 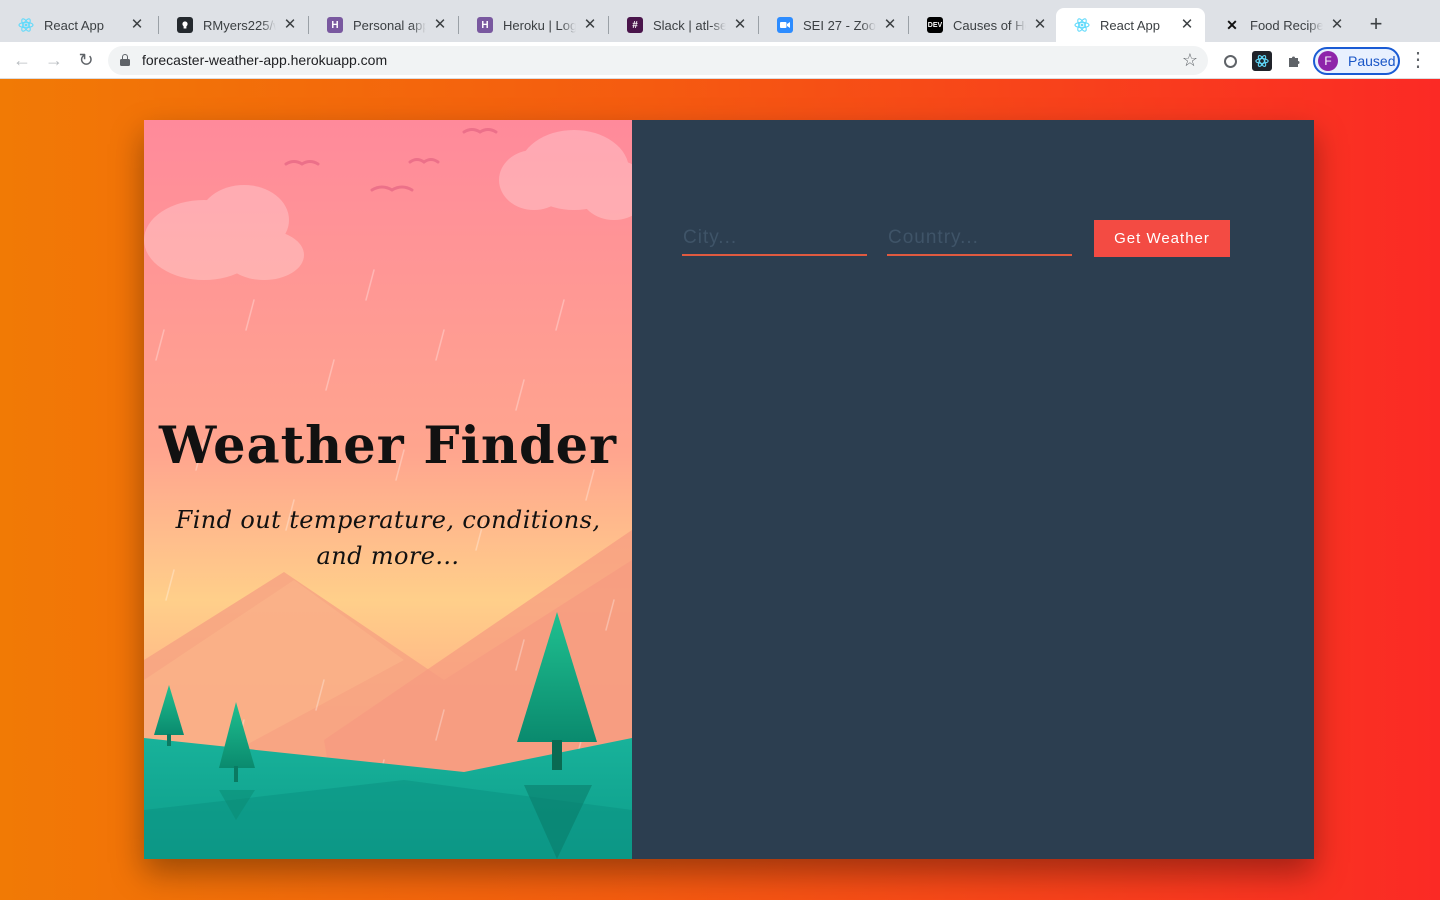 What do you see at coordinates (1376, 25) in the screenshot?
I see `new-tab-button: +` at bounding box center [1376, 25].